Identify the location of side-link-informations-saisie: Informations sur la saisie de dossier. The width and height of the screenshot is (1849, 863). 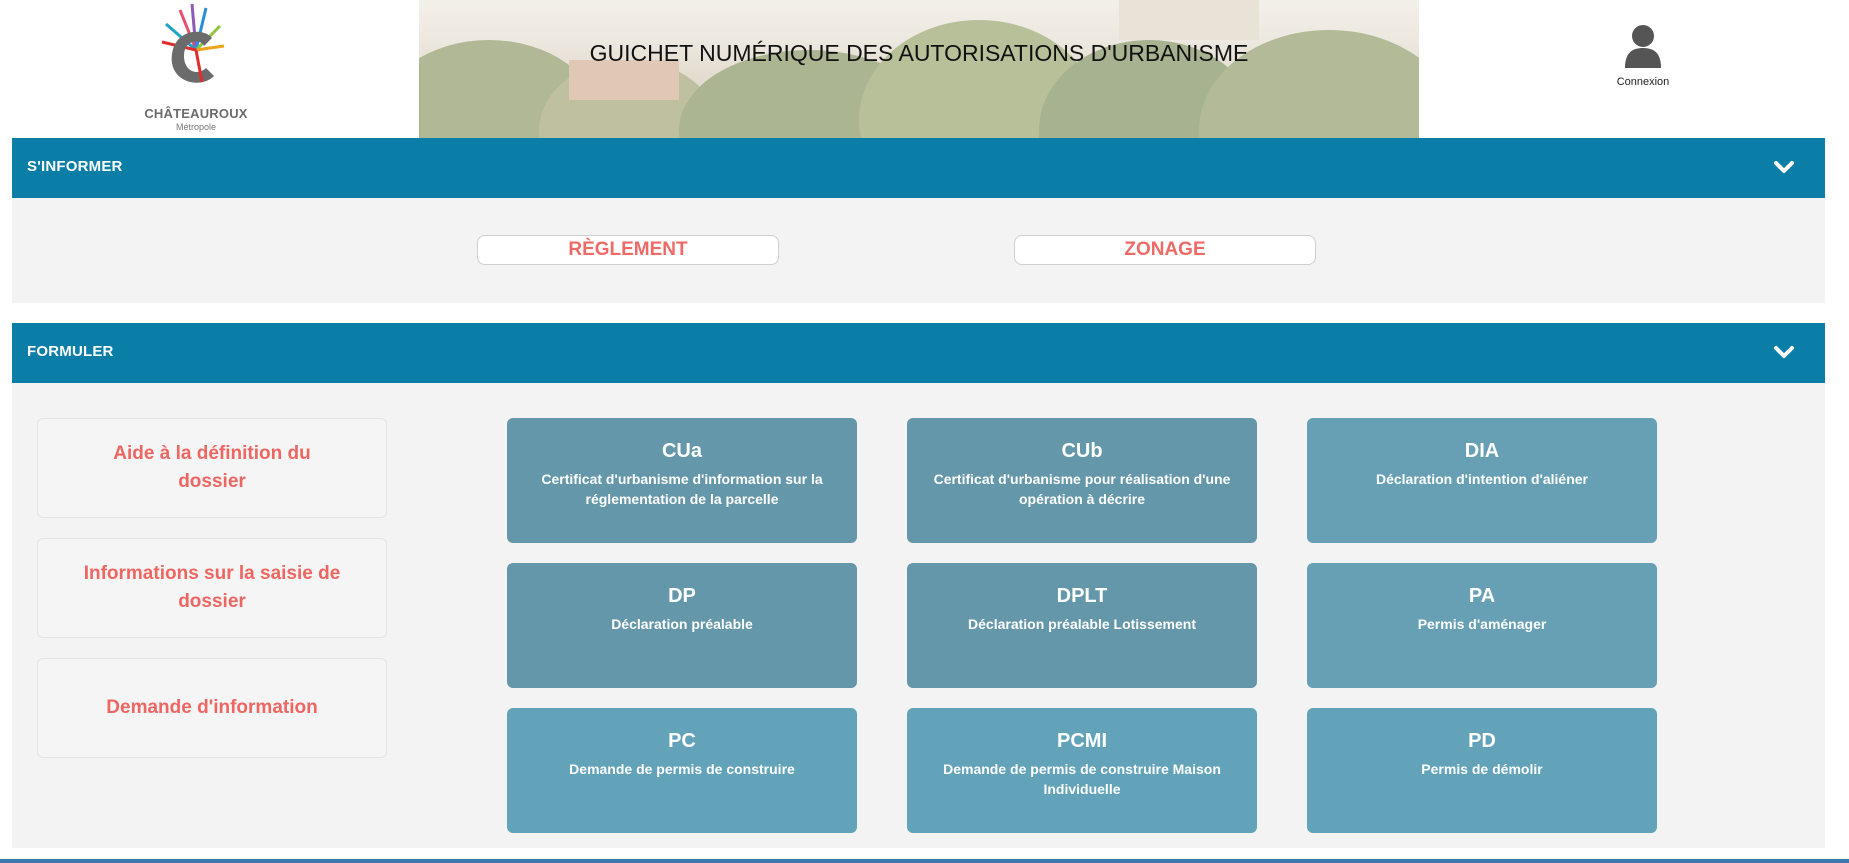
(212, 588).